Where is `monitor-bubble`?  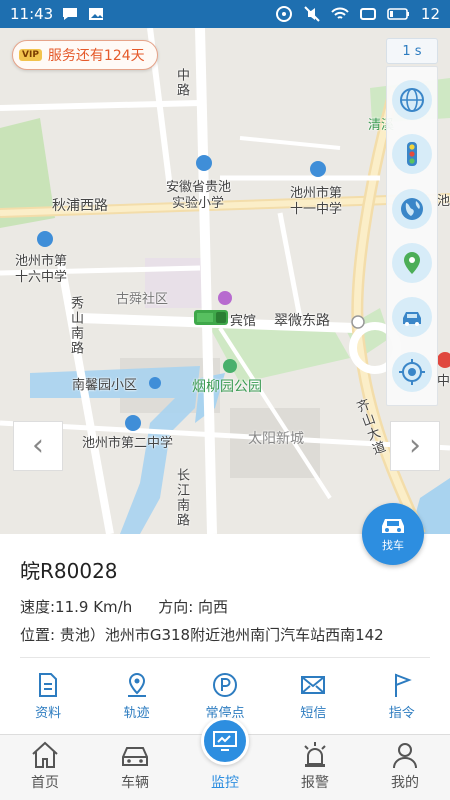
monitor-bubble is located at coordinates (225, 741).